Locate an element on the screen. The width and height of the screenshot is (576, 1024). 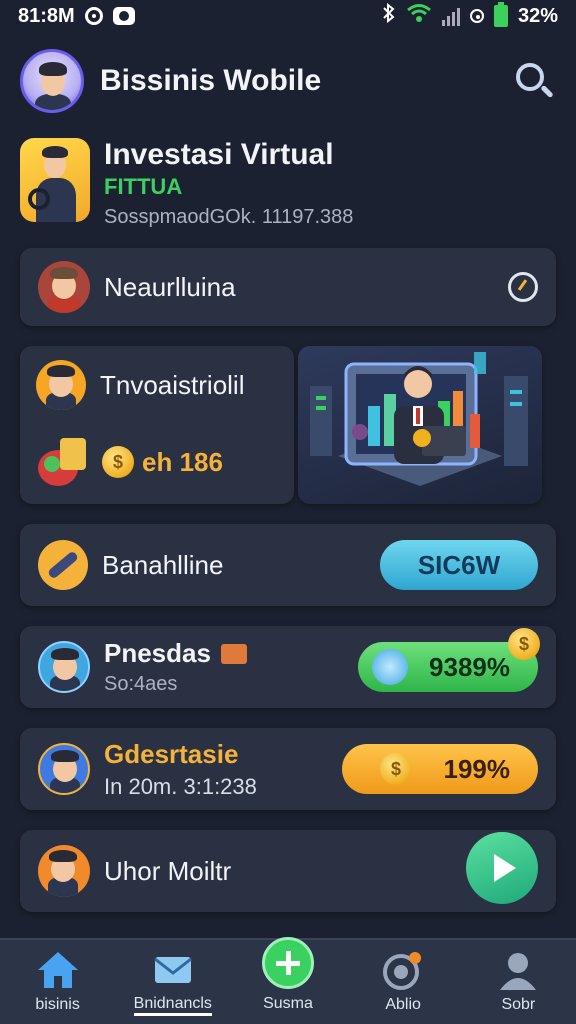
card-label: Banahlline is located at coordinates (163, 564).